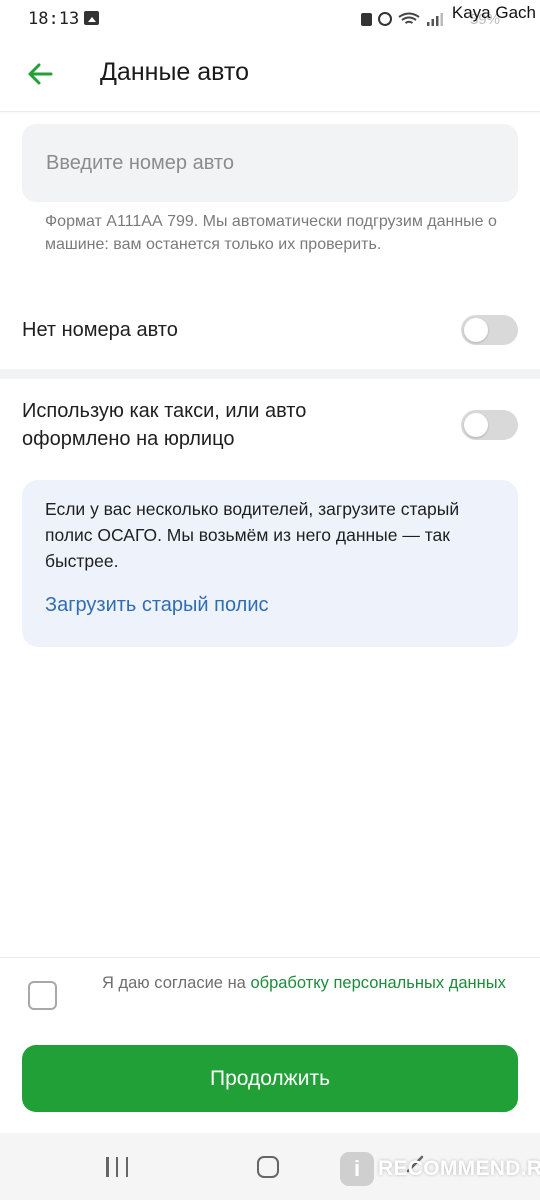 This screenshot has width=540, height=1200. What do you see at coordinates (174, 72) in the screenshot?
I see `page-title: Данные авто` at bounding box center [174, 72].